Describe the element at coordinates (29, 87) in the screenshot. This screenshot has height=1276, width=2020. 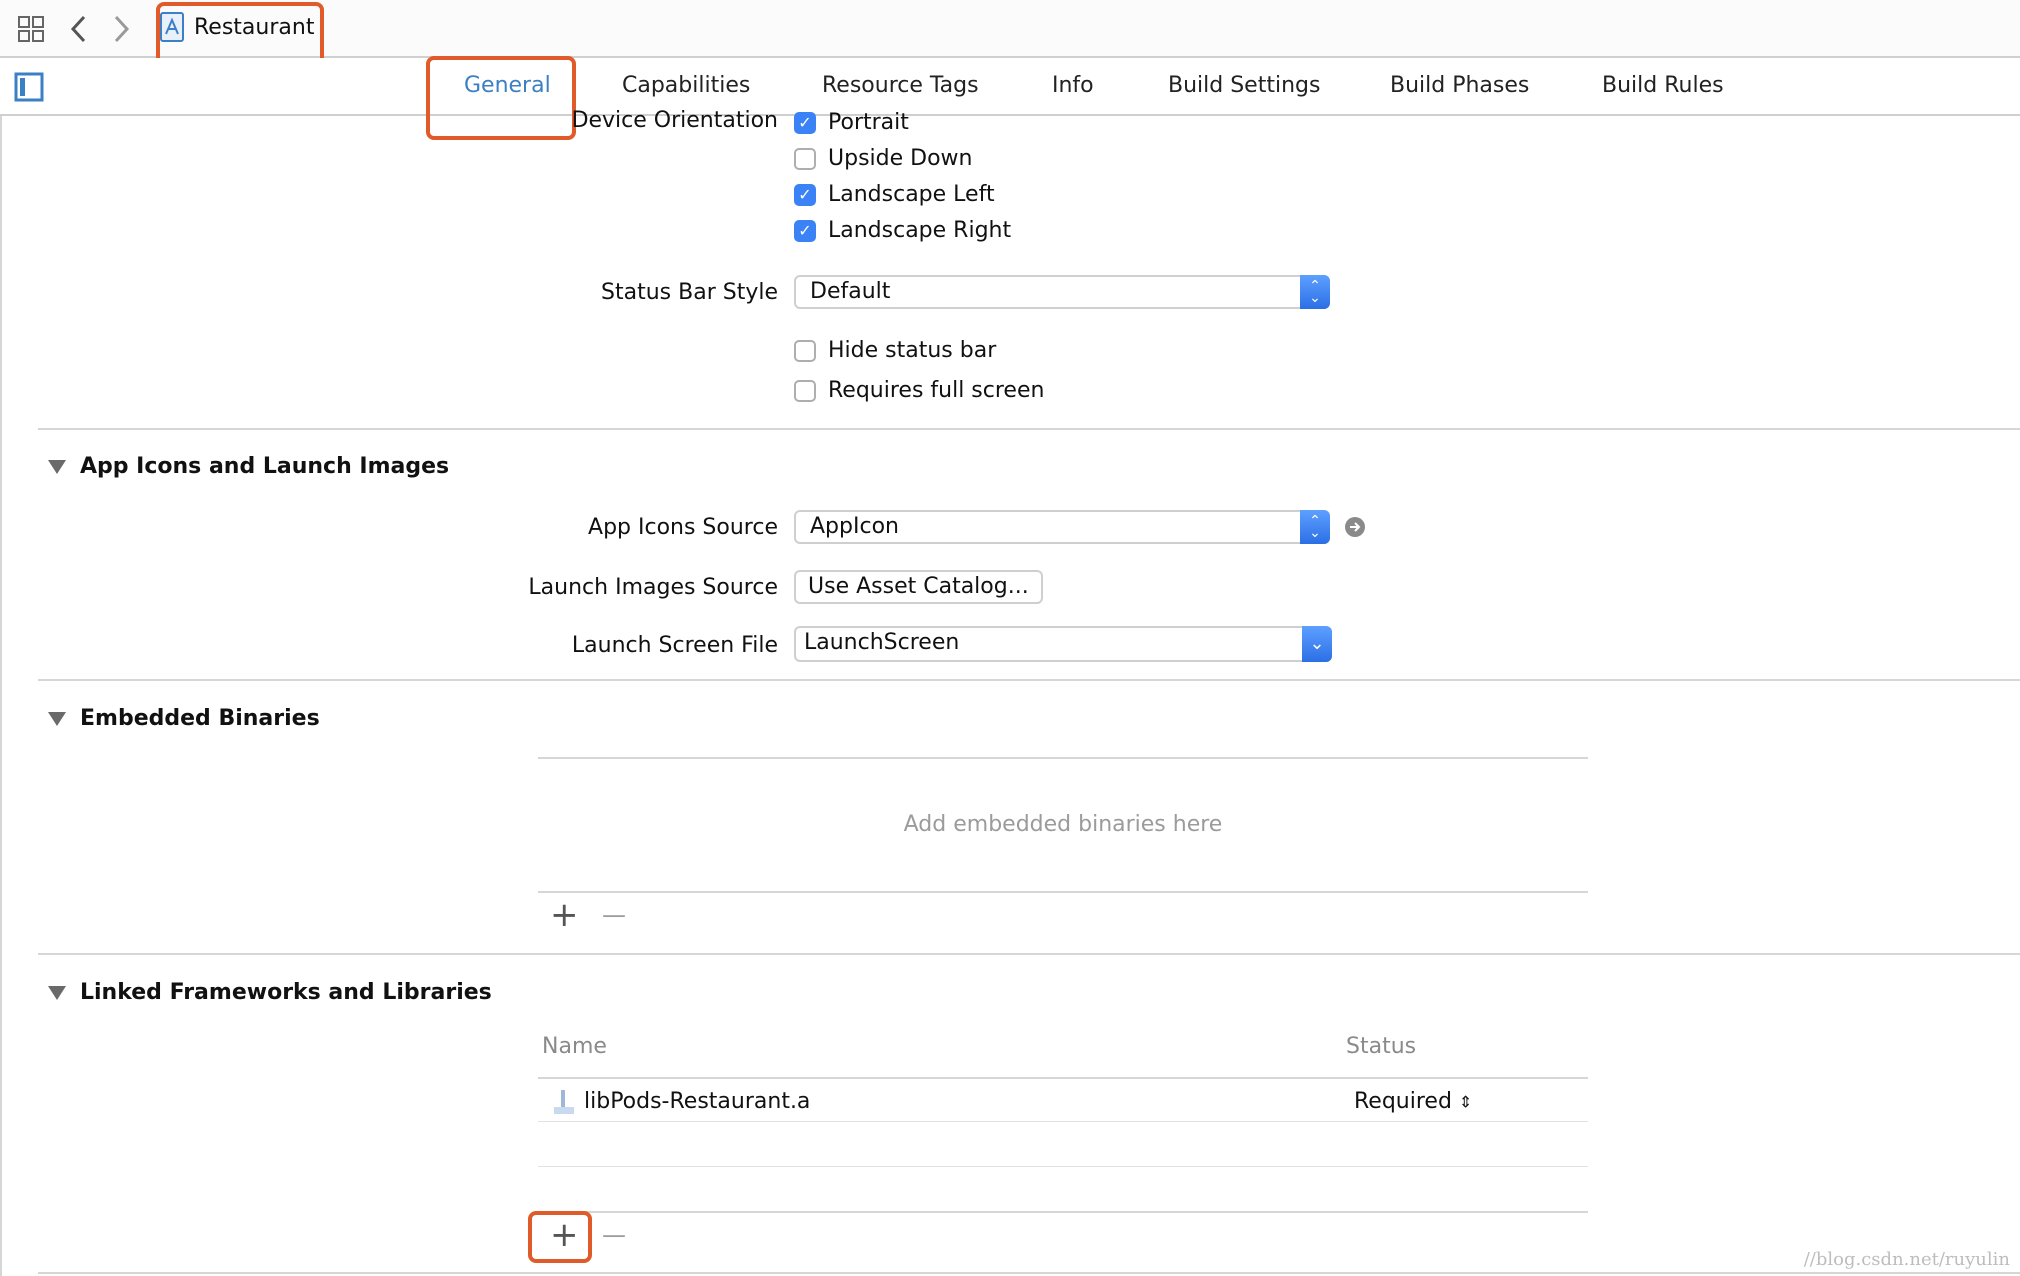
I see `project-navigator-toggle-icon` at that location.